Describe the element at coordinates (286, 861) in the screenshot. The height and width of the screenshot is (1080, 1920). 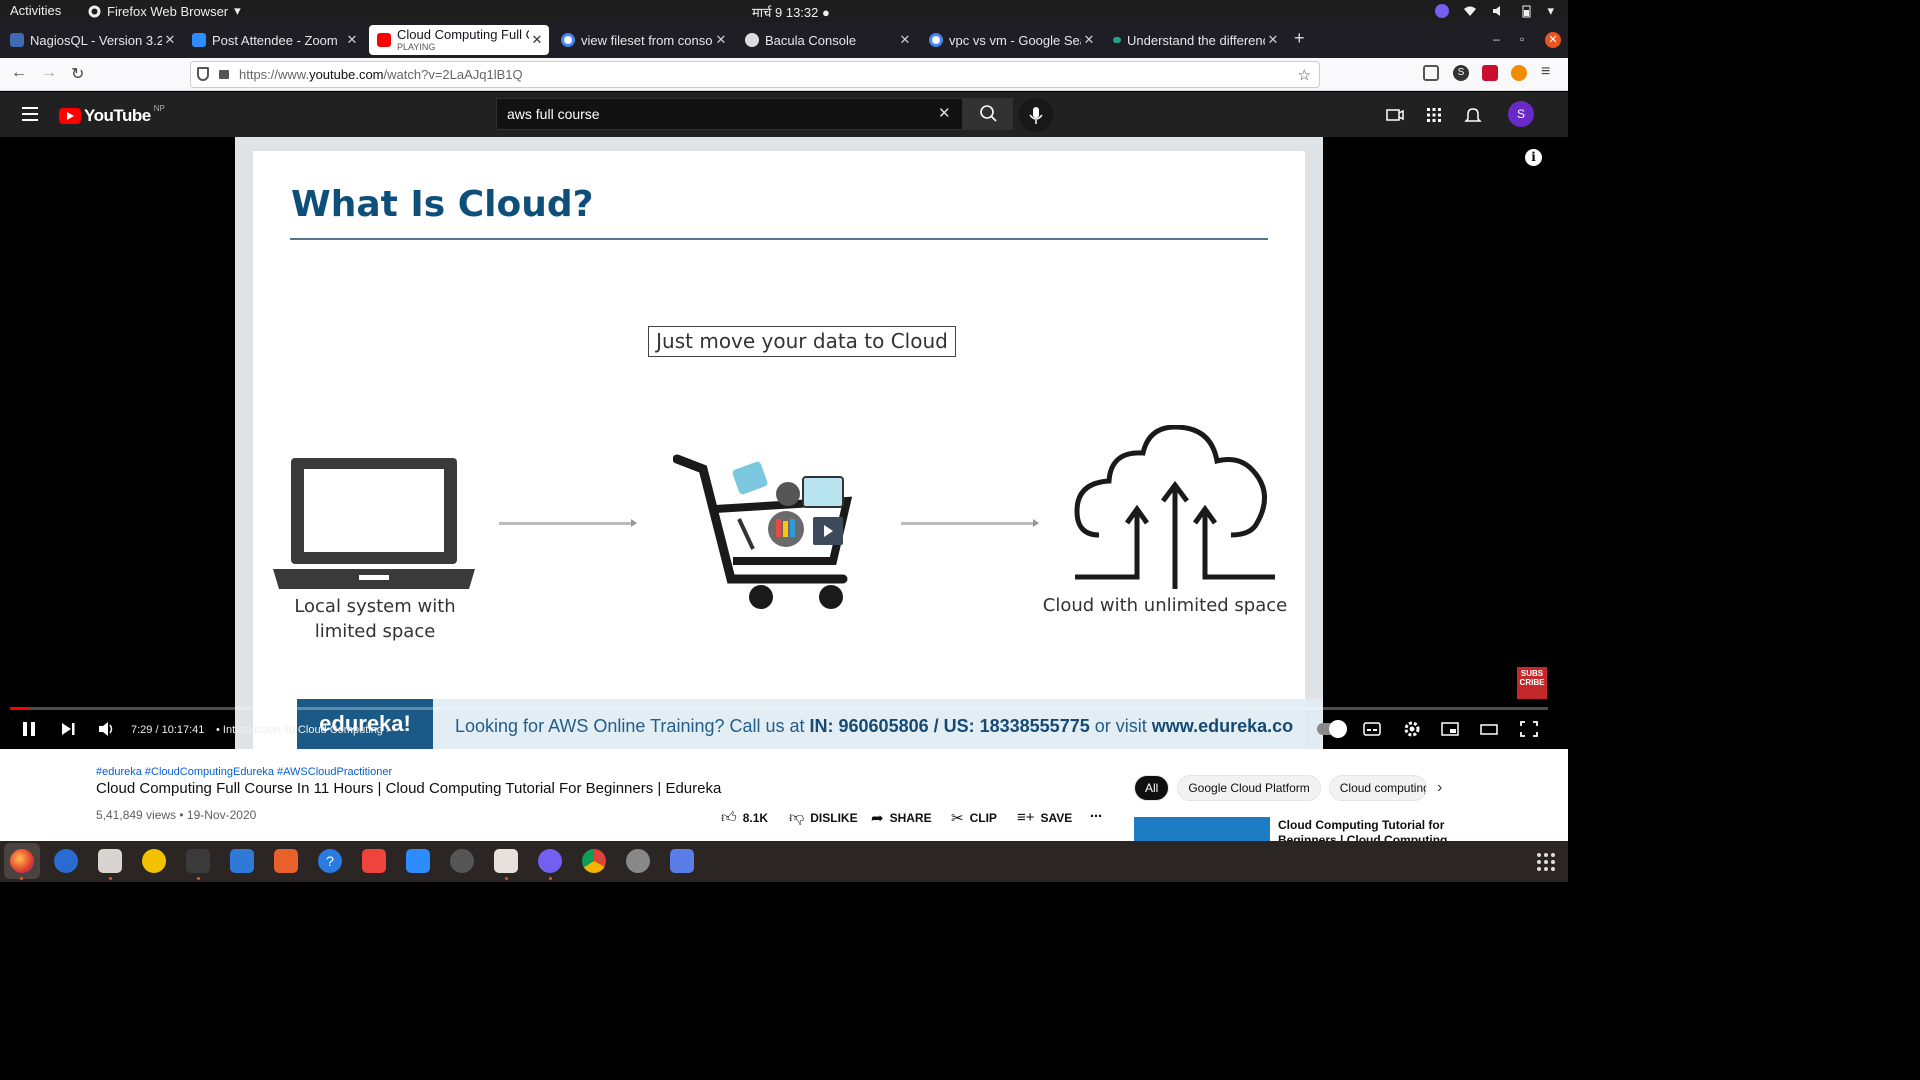
I see `software-center-dock-icon` at that location.